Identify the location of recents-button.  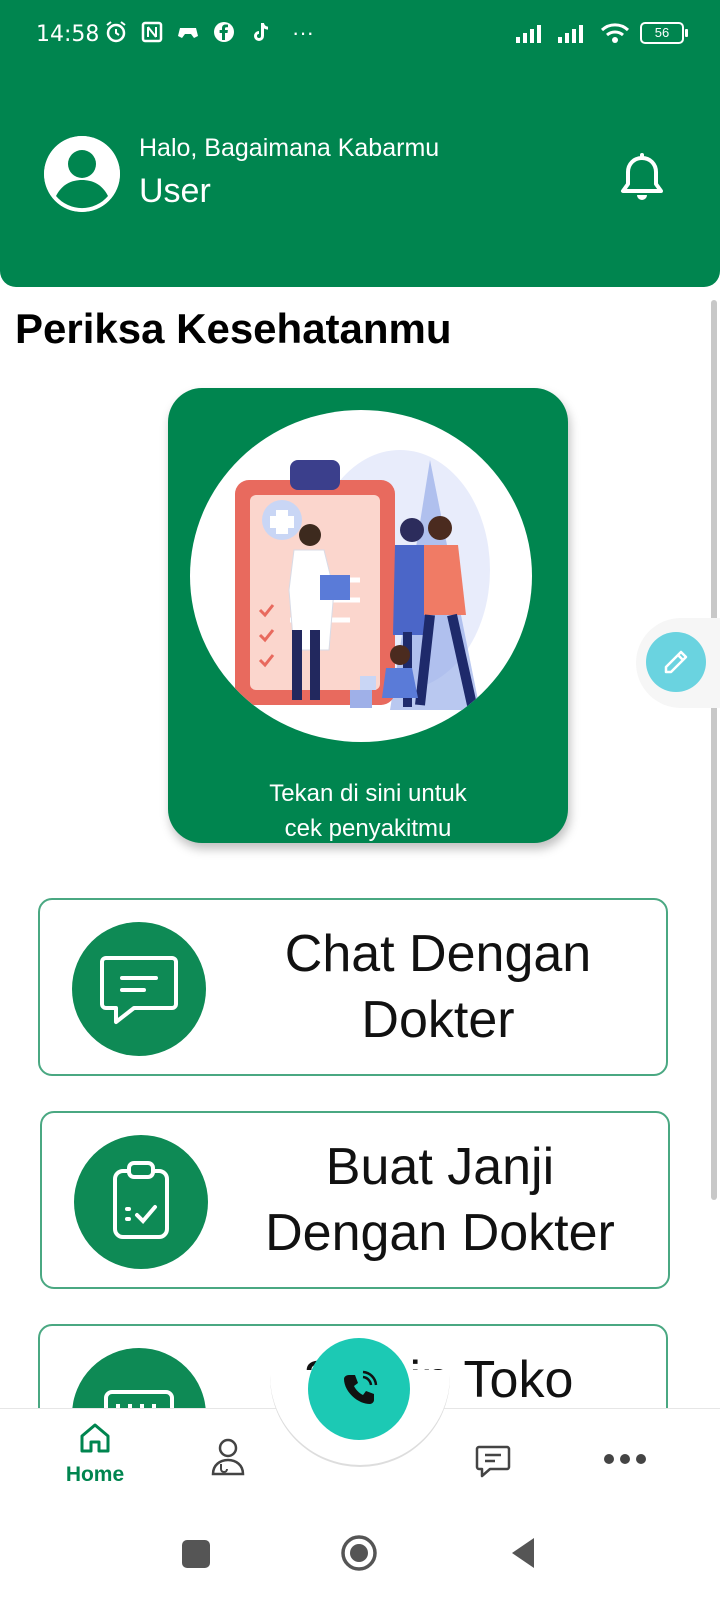
(196, 1554).